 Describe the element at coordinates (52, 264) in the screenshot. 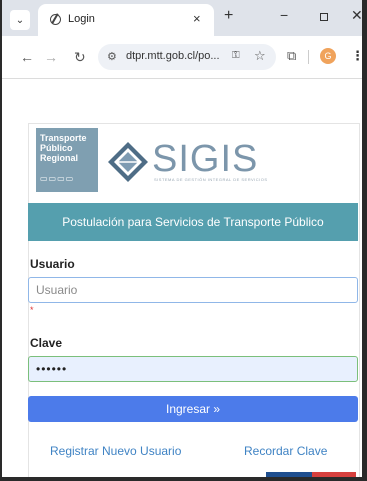

I see `usuario-label: Usuario` at that location.